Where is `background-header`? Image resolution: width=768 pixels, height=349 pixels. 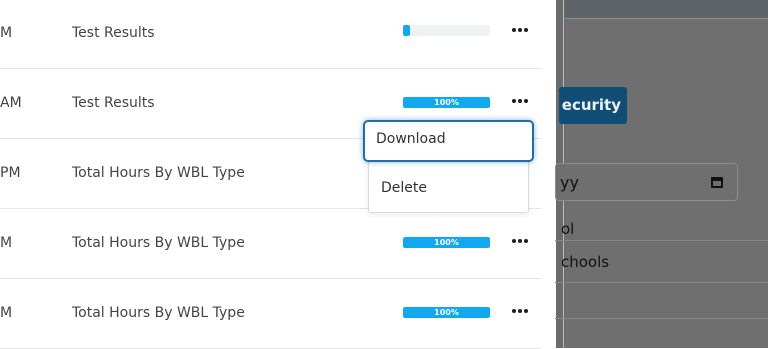
background-header is located at coordinates (666, 9).